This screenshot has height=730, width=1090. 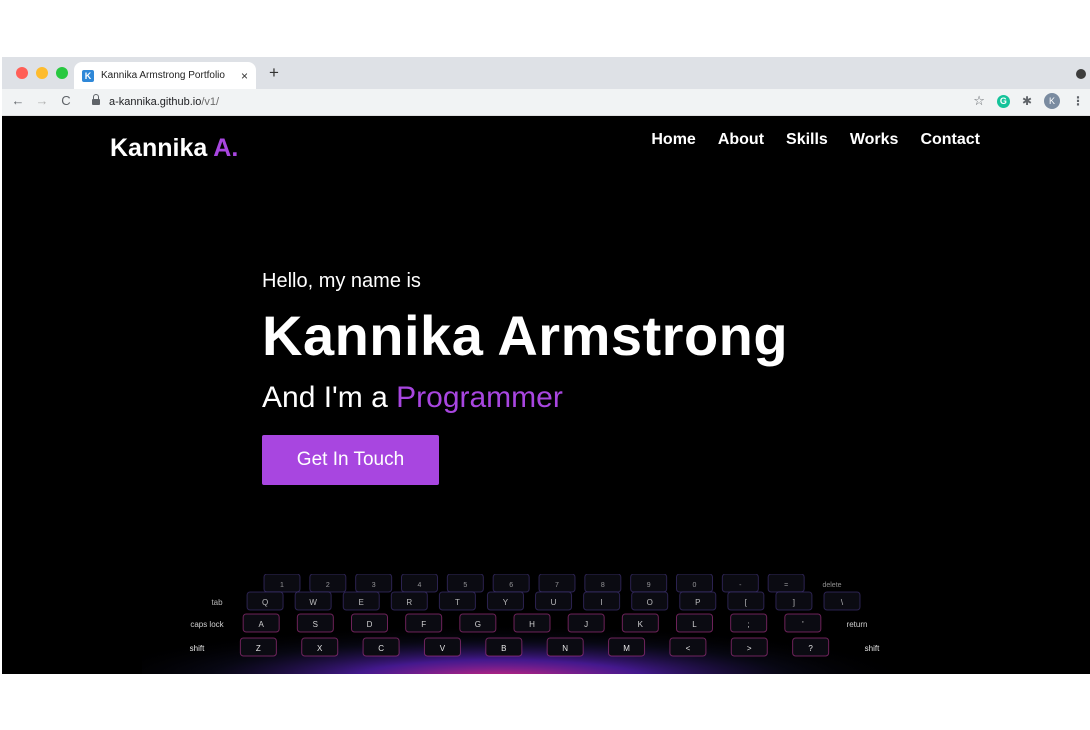 What do you see at coordinates (409, 602) in the screenshot?
I see `keyboard-key-label: R` at bounding box center [409, 602].